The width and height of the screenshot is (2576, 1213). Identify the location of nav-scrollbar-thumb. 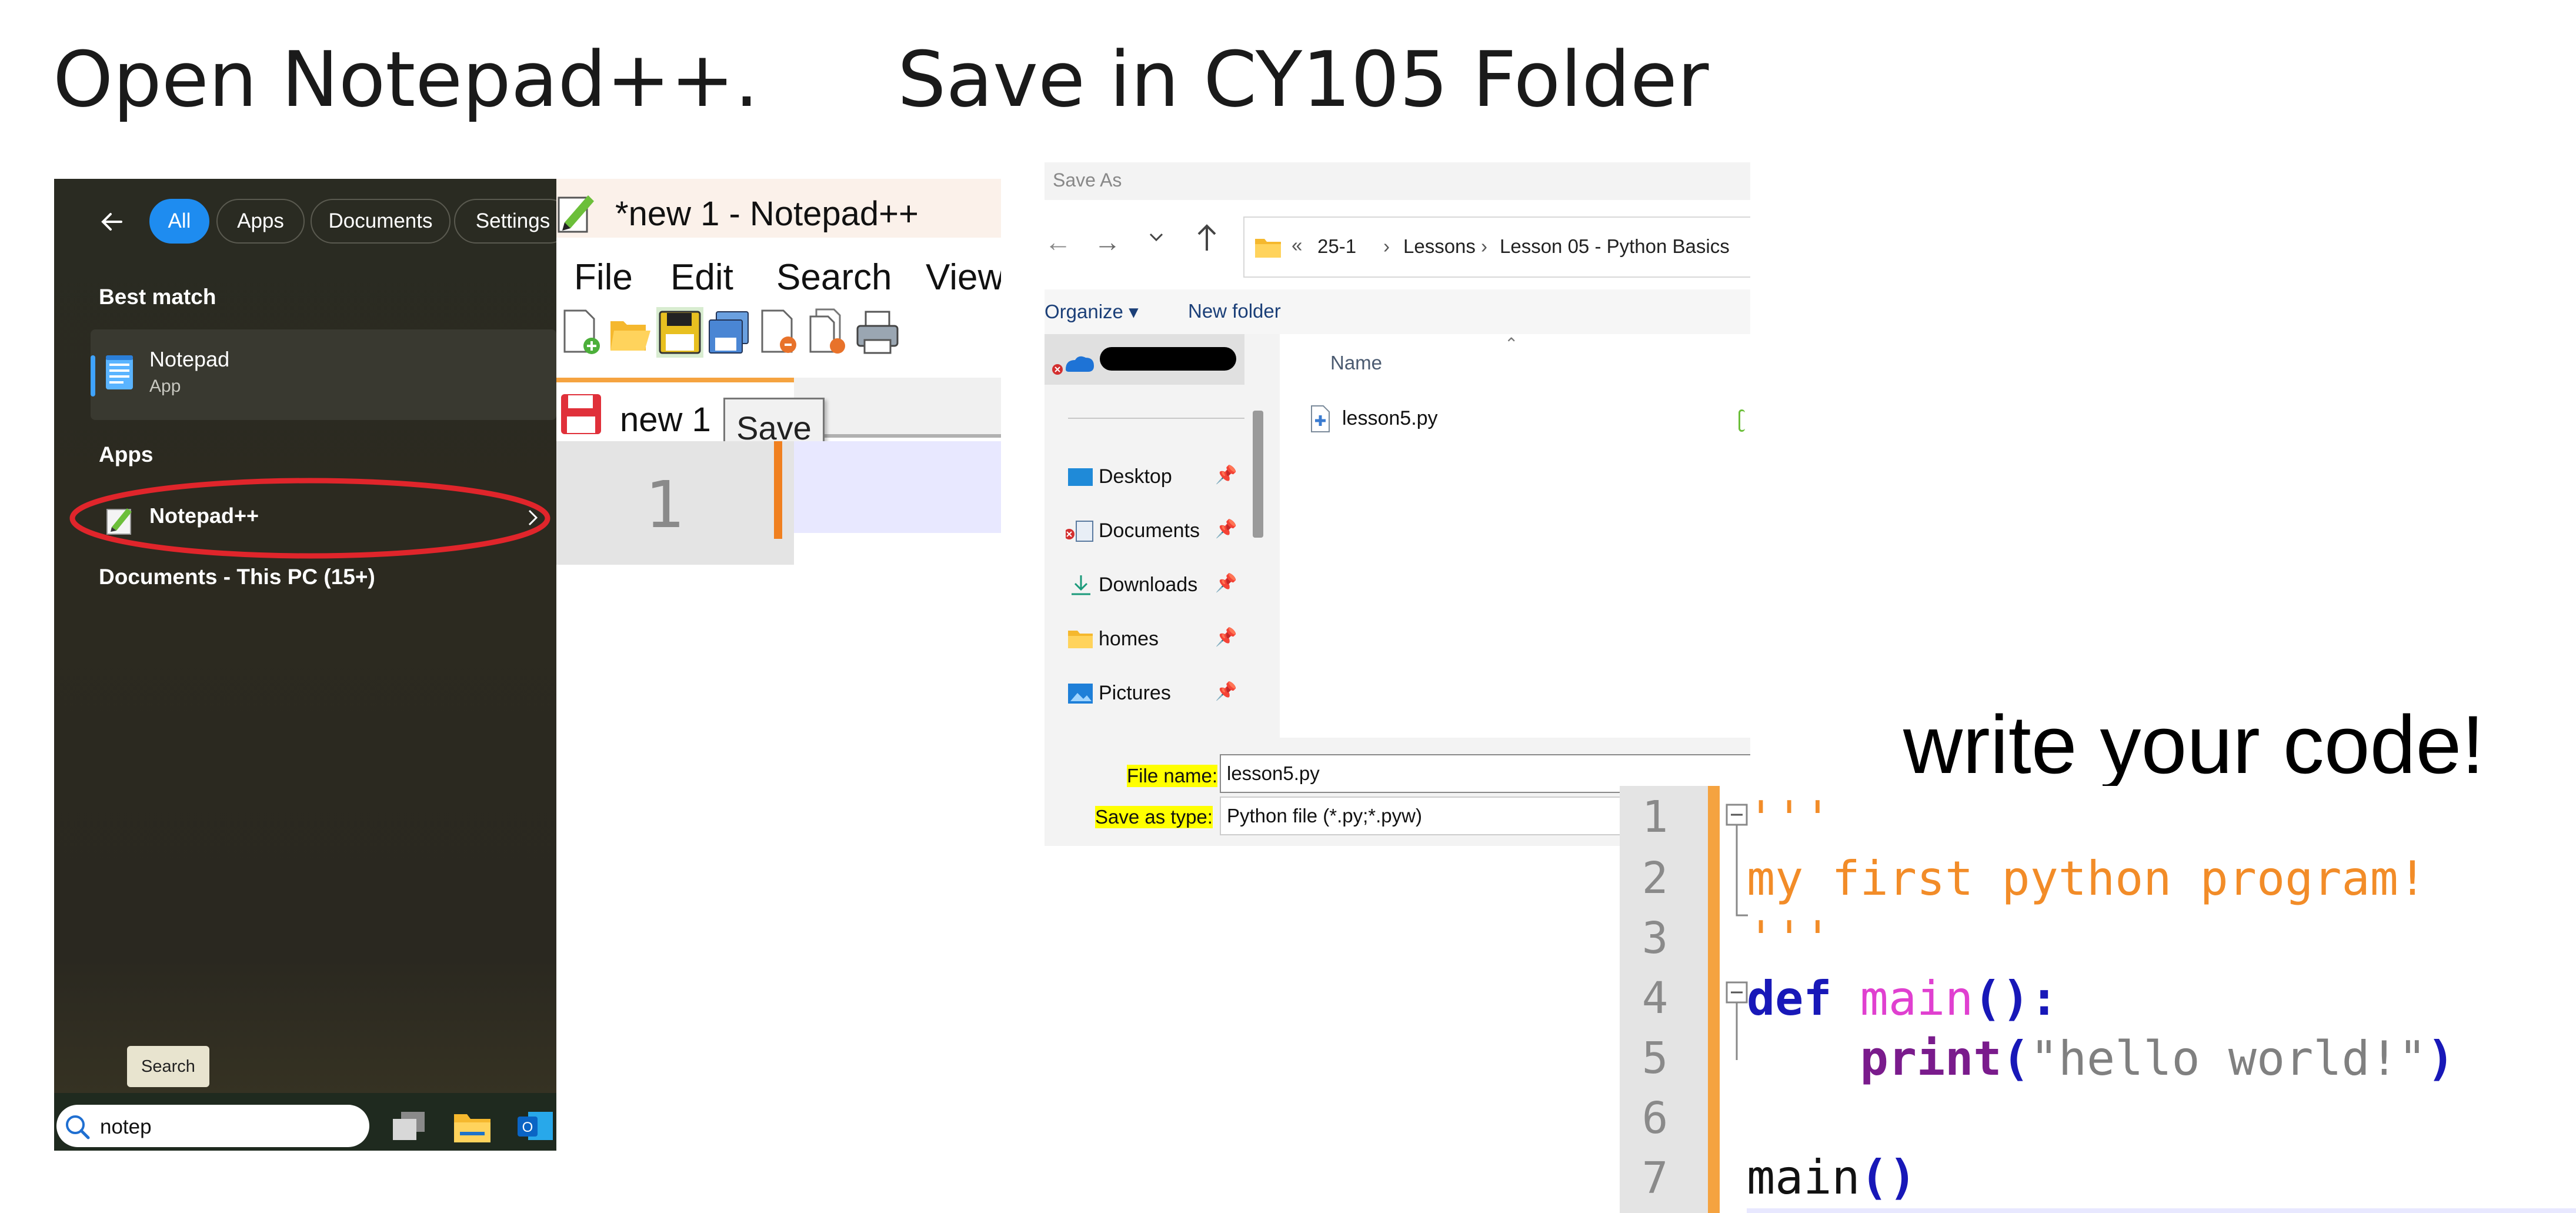
(1258, 474).